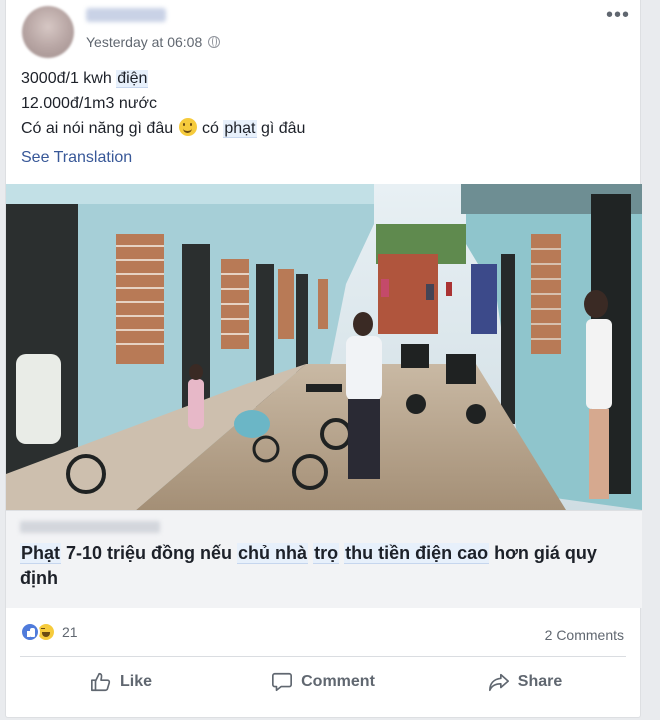 The width and height of the screenshot is (660, 720). Describe the element at coordinates (323, 656) in the screenshot. I see `divider` at that location.